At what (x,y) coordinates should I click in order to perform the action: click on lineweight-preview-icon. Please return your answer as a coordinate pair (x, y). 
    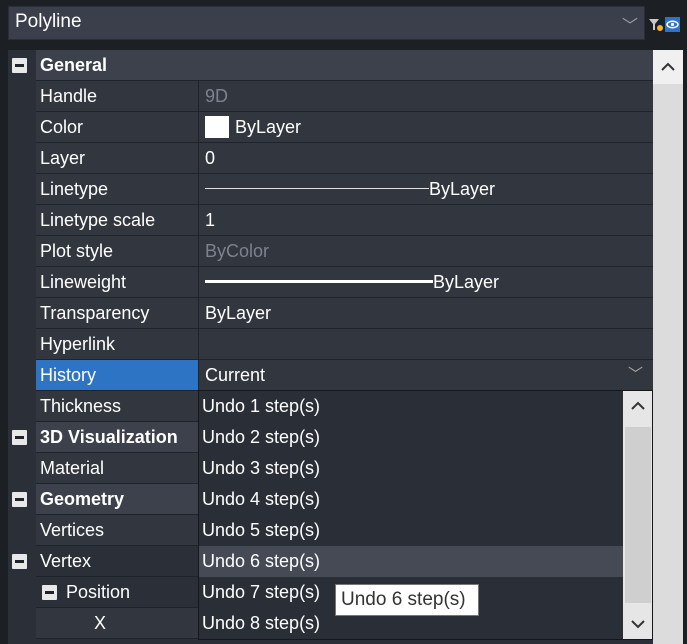
    Looking at the image, I should click on (319, 282).